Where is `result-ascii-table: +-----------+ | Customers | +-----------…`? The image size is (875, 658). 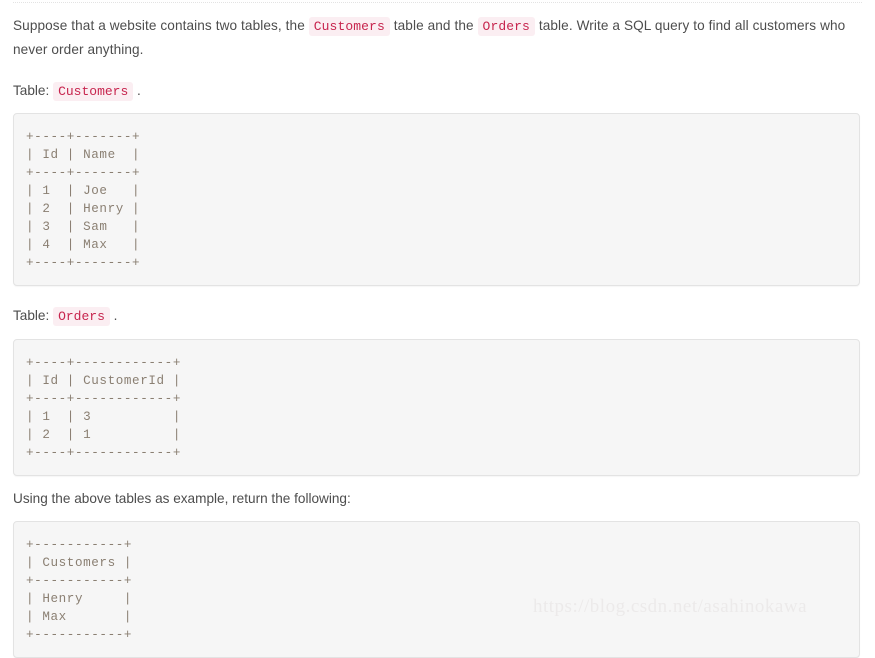
result-ascii-table: +-----------+ | Customers | +-----------… is located at coordinates (79, 590).